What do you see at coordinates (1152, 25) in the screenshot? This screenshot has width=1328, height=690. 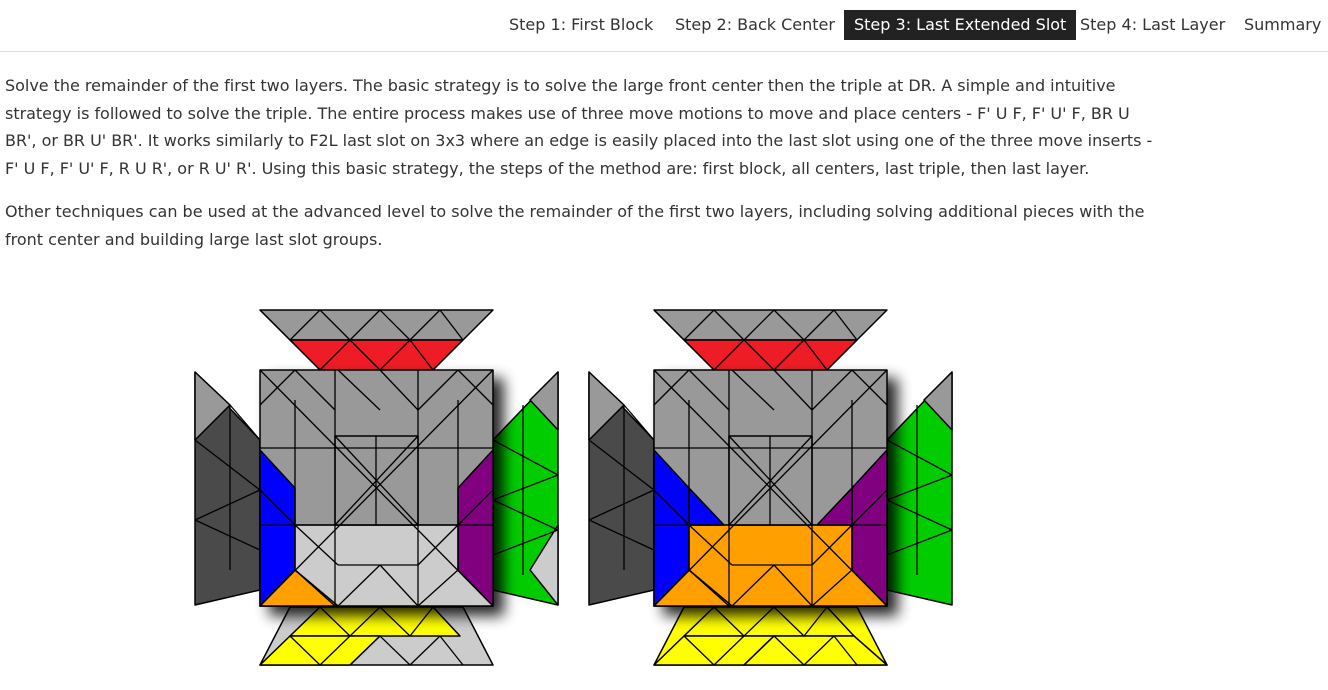 I see `tab-step-4: Step 4: Last Layer` at bounding box center [1152, 25].